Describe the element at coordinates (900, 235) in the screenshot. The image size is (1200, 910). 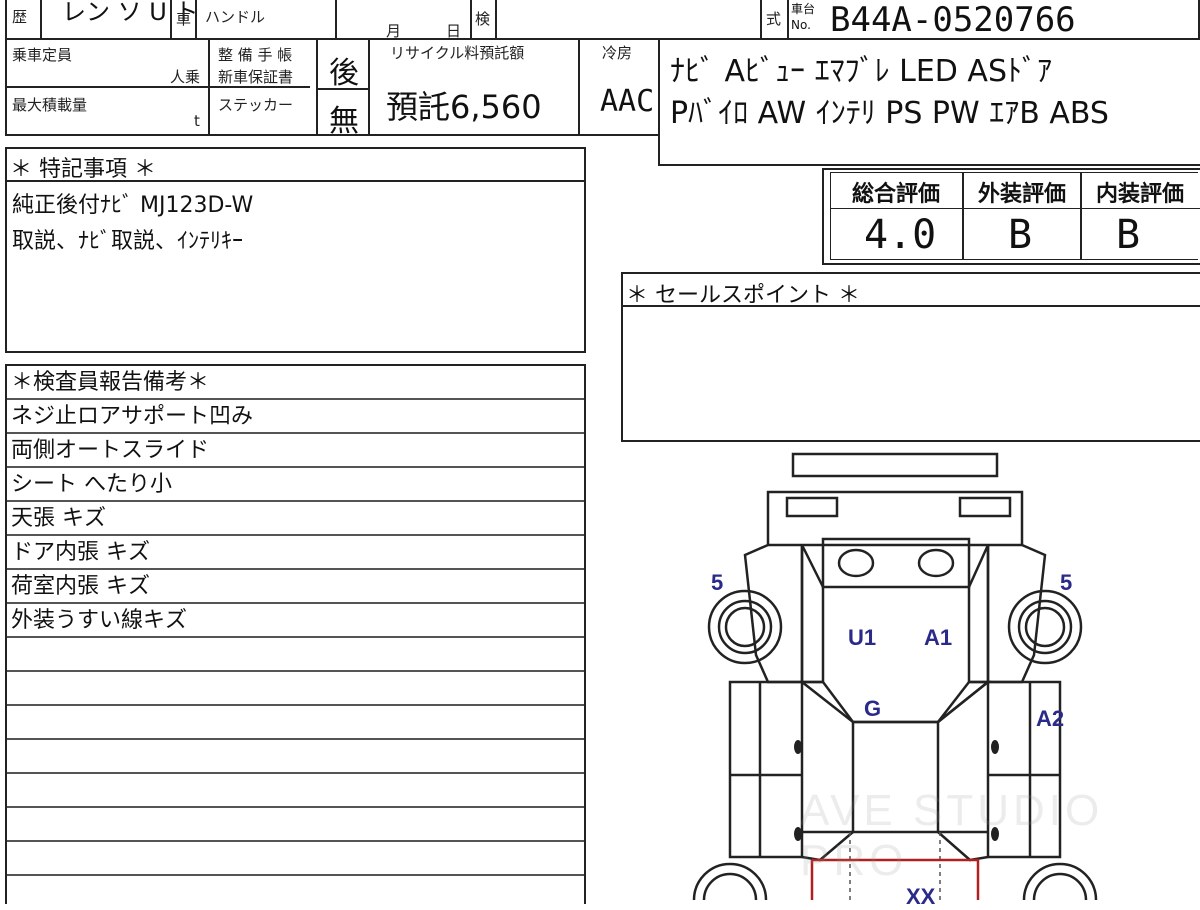
I see `overall-grade-value: 4.0` at that location.